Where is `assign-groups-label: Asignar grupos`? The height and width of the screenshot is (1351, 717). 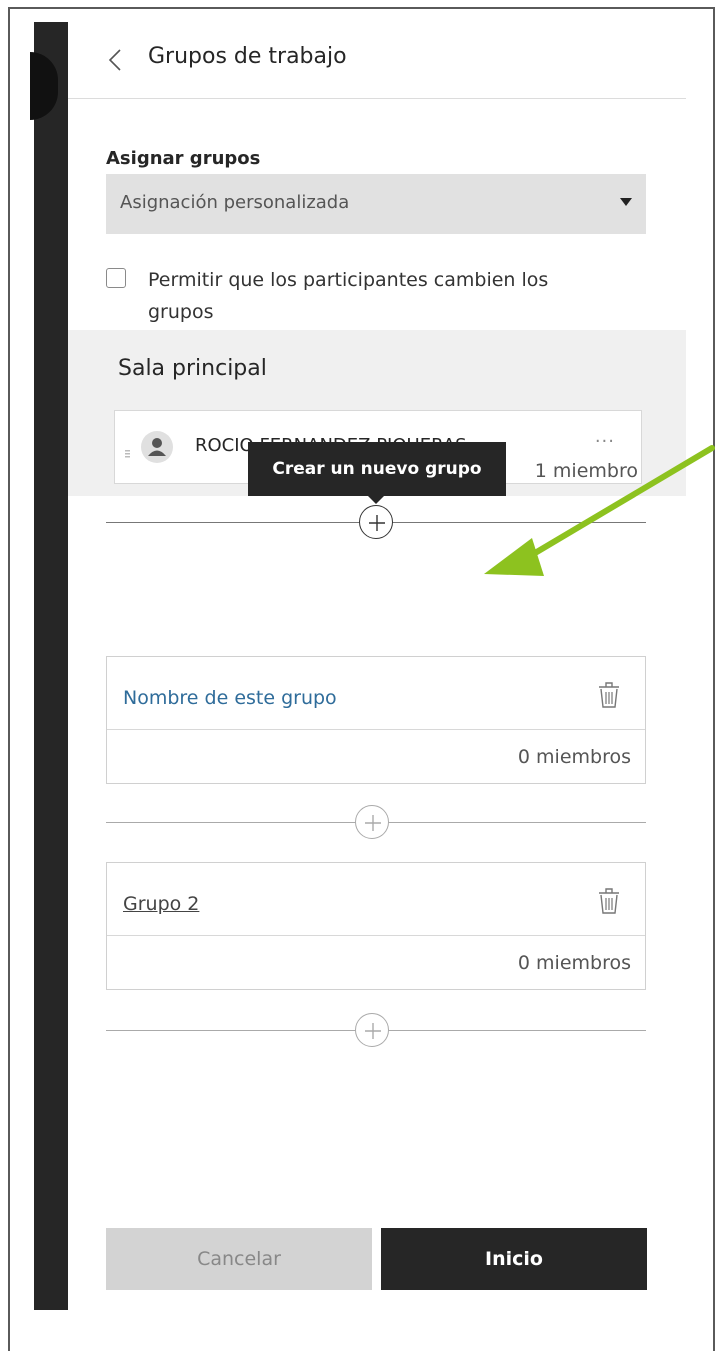
assign-groups-label: Asignar grupos is located at coordinates (183, 158).